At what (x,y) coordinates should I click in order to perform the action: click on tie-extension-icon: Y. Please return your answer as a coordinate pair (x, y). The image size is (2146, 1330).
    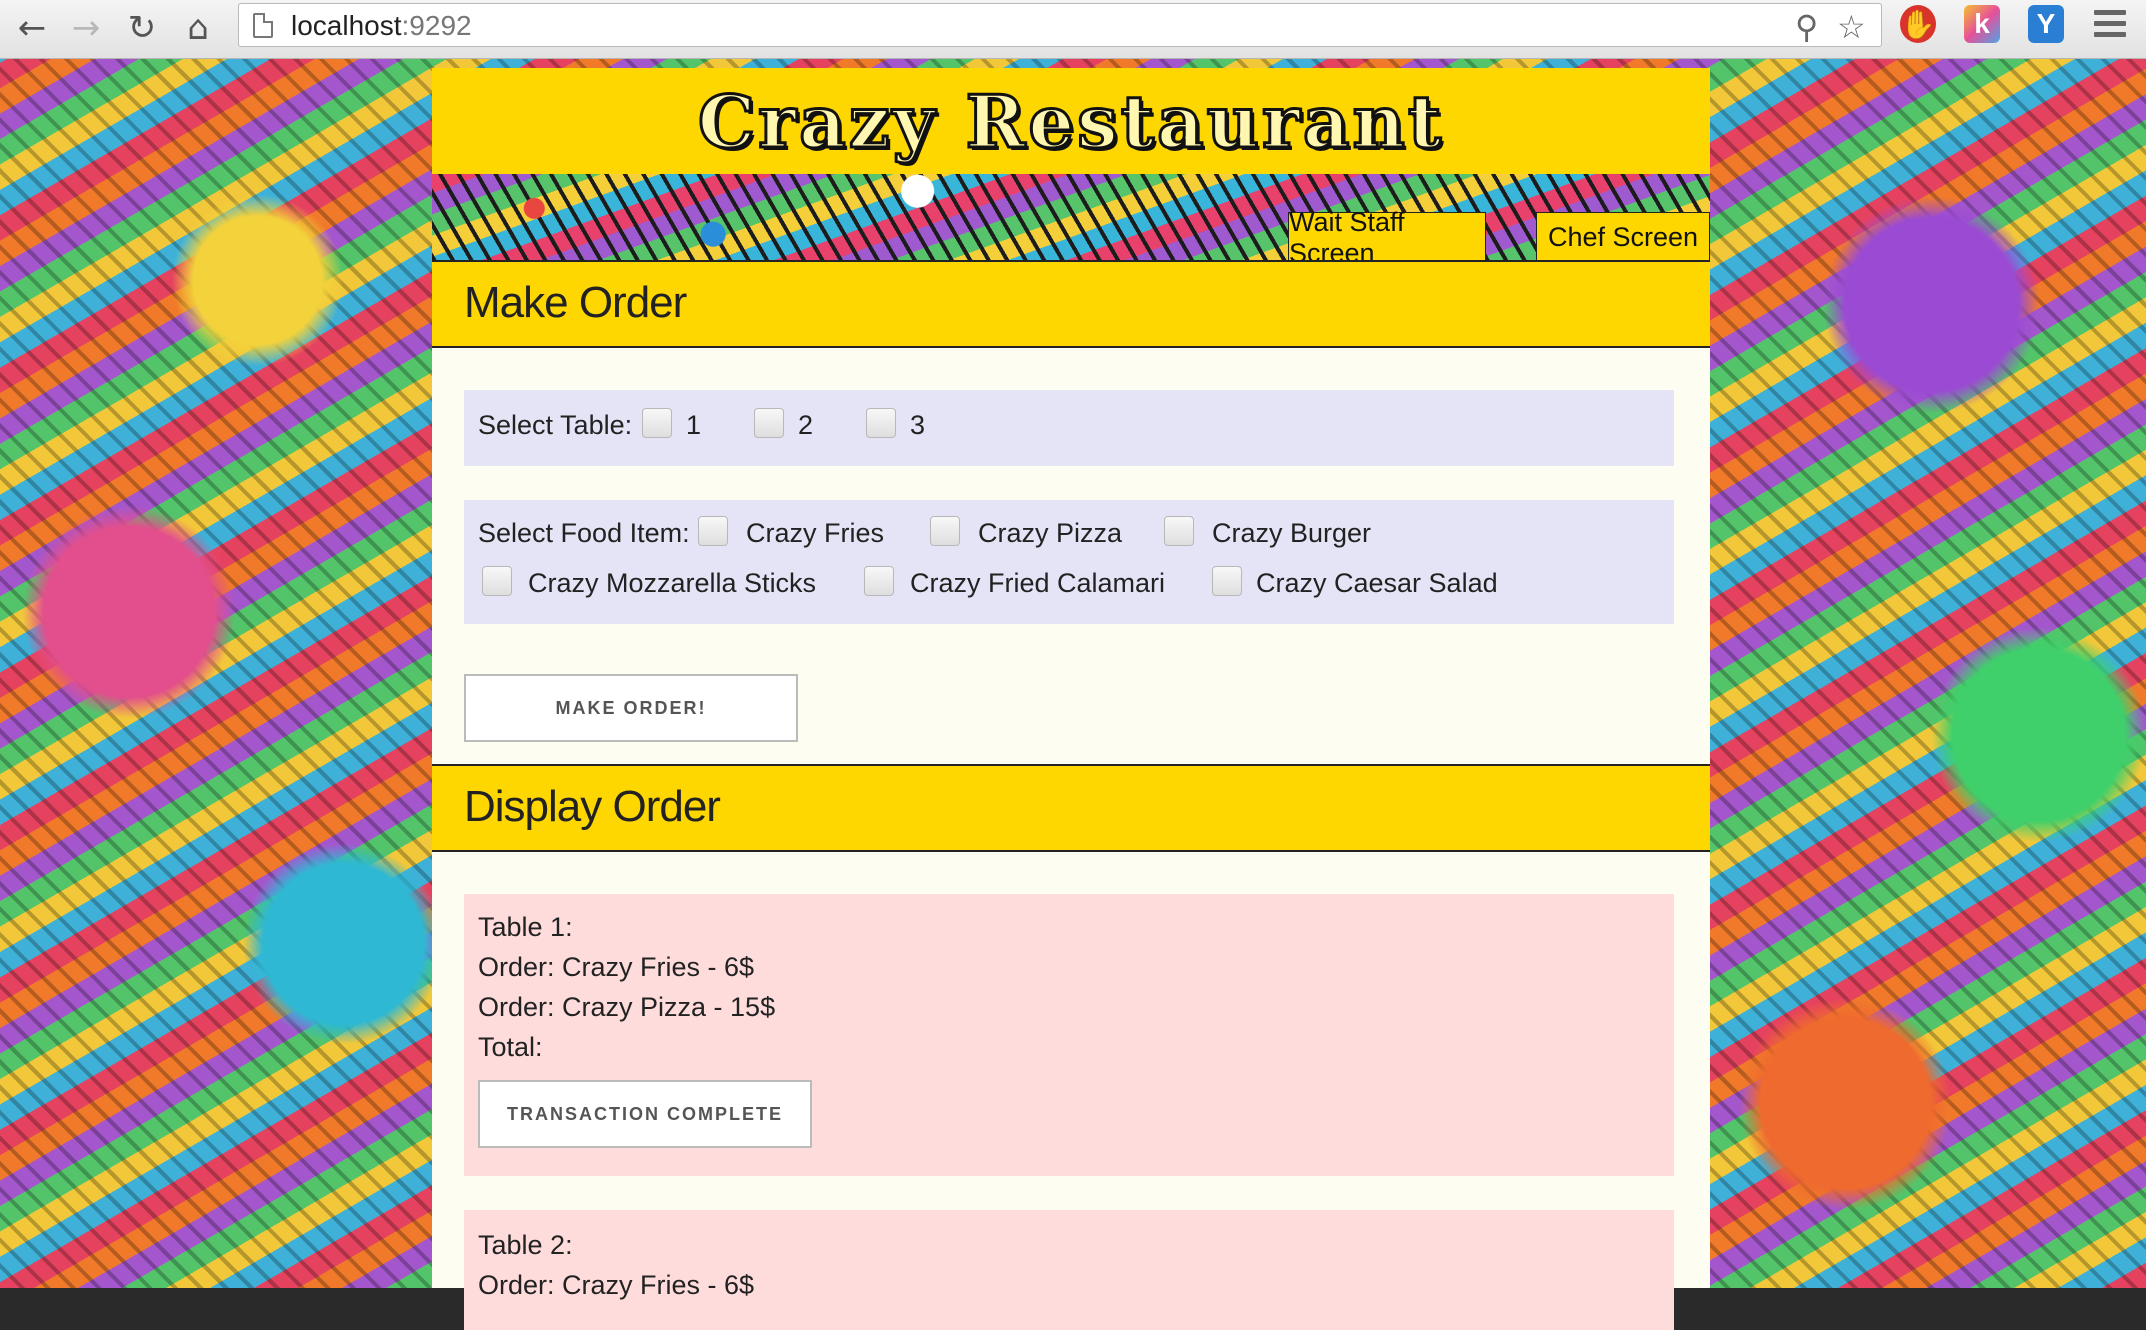
    Looking at the image, I should click on (2046, 24).